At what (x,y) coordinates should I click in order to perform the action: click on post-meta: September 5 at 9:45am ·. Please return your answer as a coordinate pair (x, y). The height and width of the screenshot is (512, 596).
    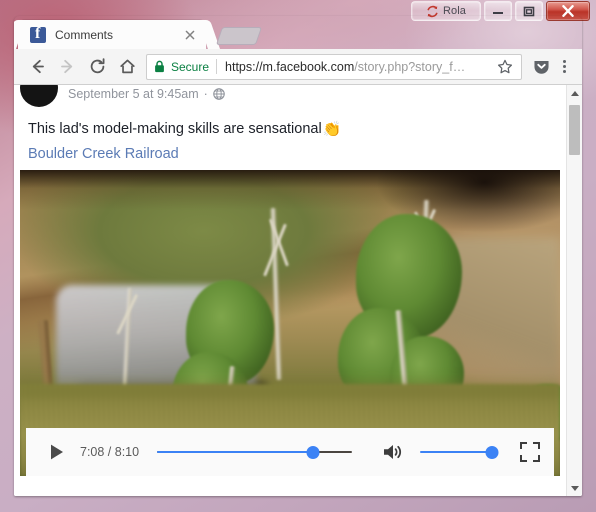
    Looking at the image, I should click on (146, 94).